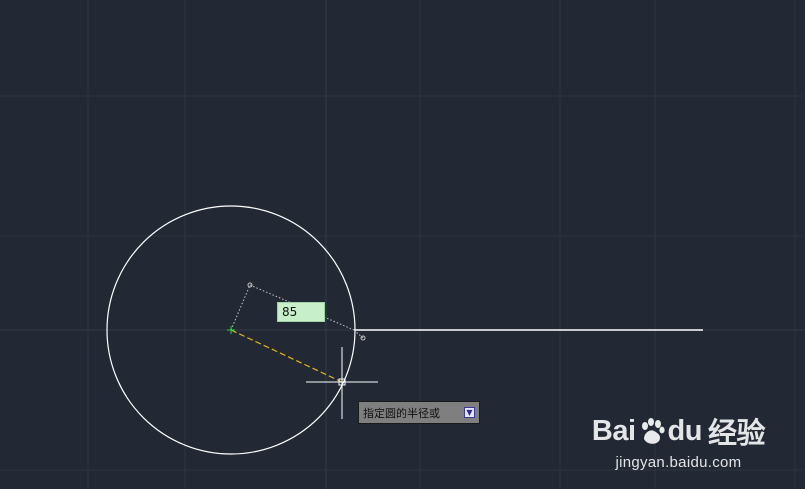 This screenshot has width=805, height=489. What do you see at coordinates (401, 413) in the screenshot?
I see `command-prompt-text: 指定圆的半径或` at bounding box center [401, 413].